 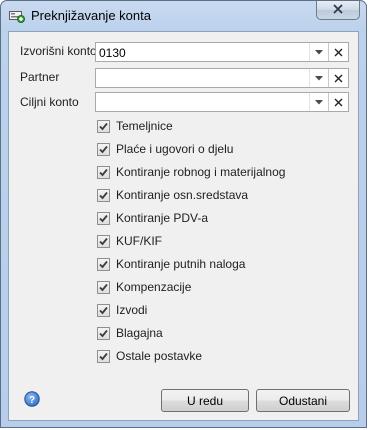 I want to click on checkbox-putni-nalozi: Kontiranje putnih naloga, so click(x=171, y=264).